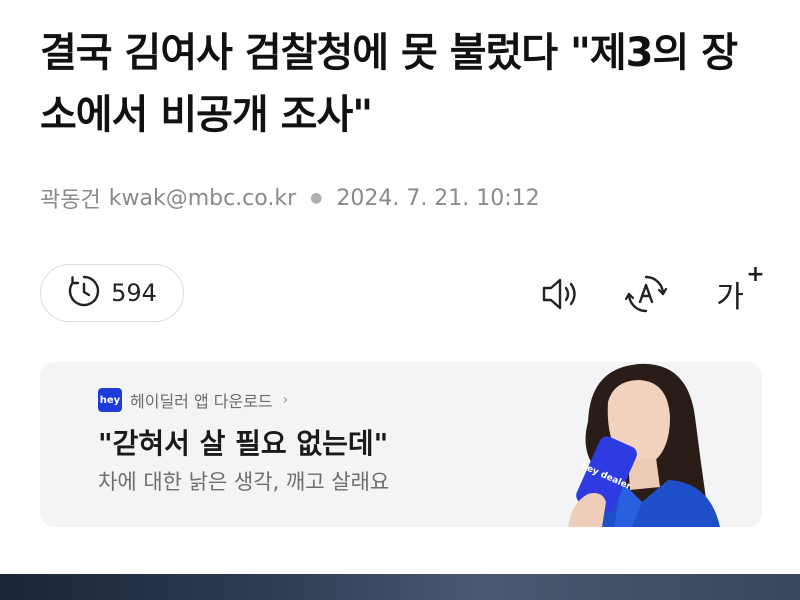 The width and height of the screenshot is (800, 600). What do you see at coordinates (438, 198) in the screenshot?
I see `publish-datetime: 2024. 7. 21. 10:12` at bounding box center [438, 198].